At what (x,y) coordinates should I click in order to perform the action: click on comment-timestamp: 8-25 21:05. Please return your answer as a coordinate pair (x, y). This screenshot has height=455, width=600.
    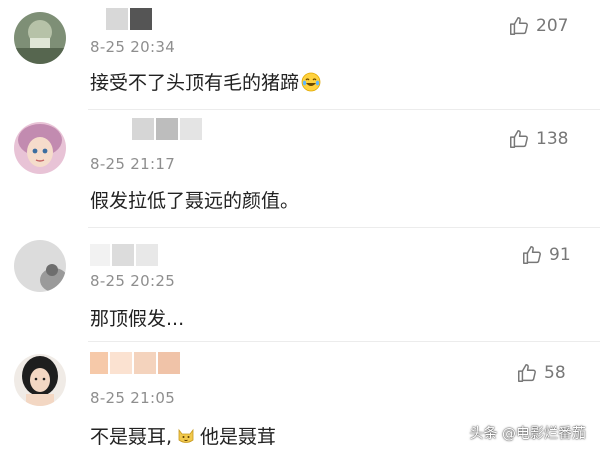
    Looking at the image, I should click on (133, 398).